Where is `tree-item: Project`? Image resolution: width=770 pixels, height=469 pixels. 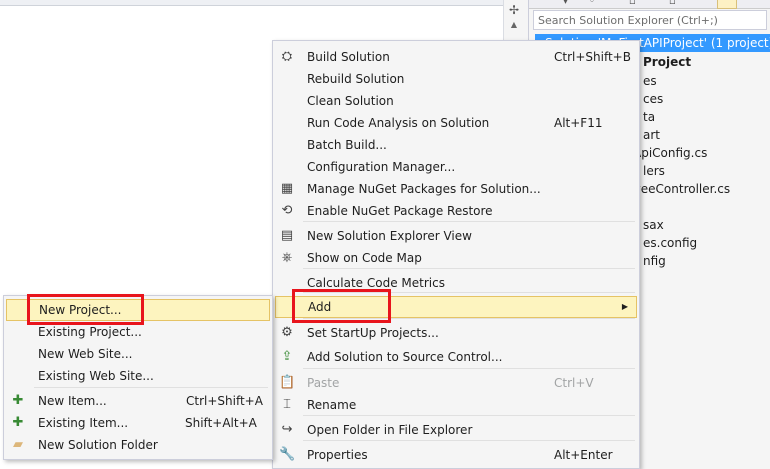 tree-item: Project is located at coordinates (667, 62).